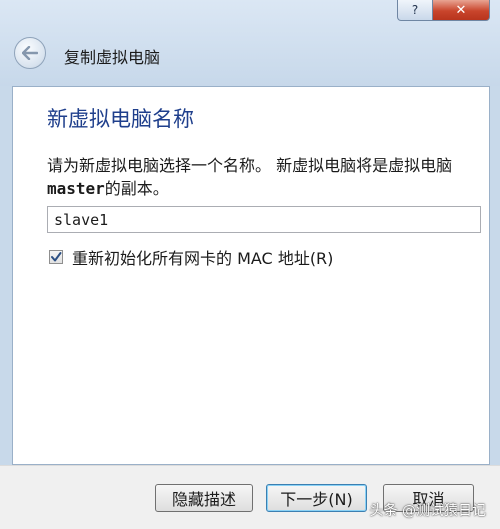  What do you see at coordinates (120, 119) in the screenshot?
I see `page-heading: 新虚拟电脑名称` at bounding box center [120, 119].